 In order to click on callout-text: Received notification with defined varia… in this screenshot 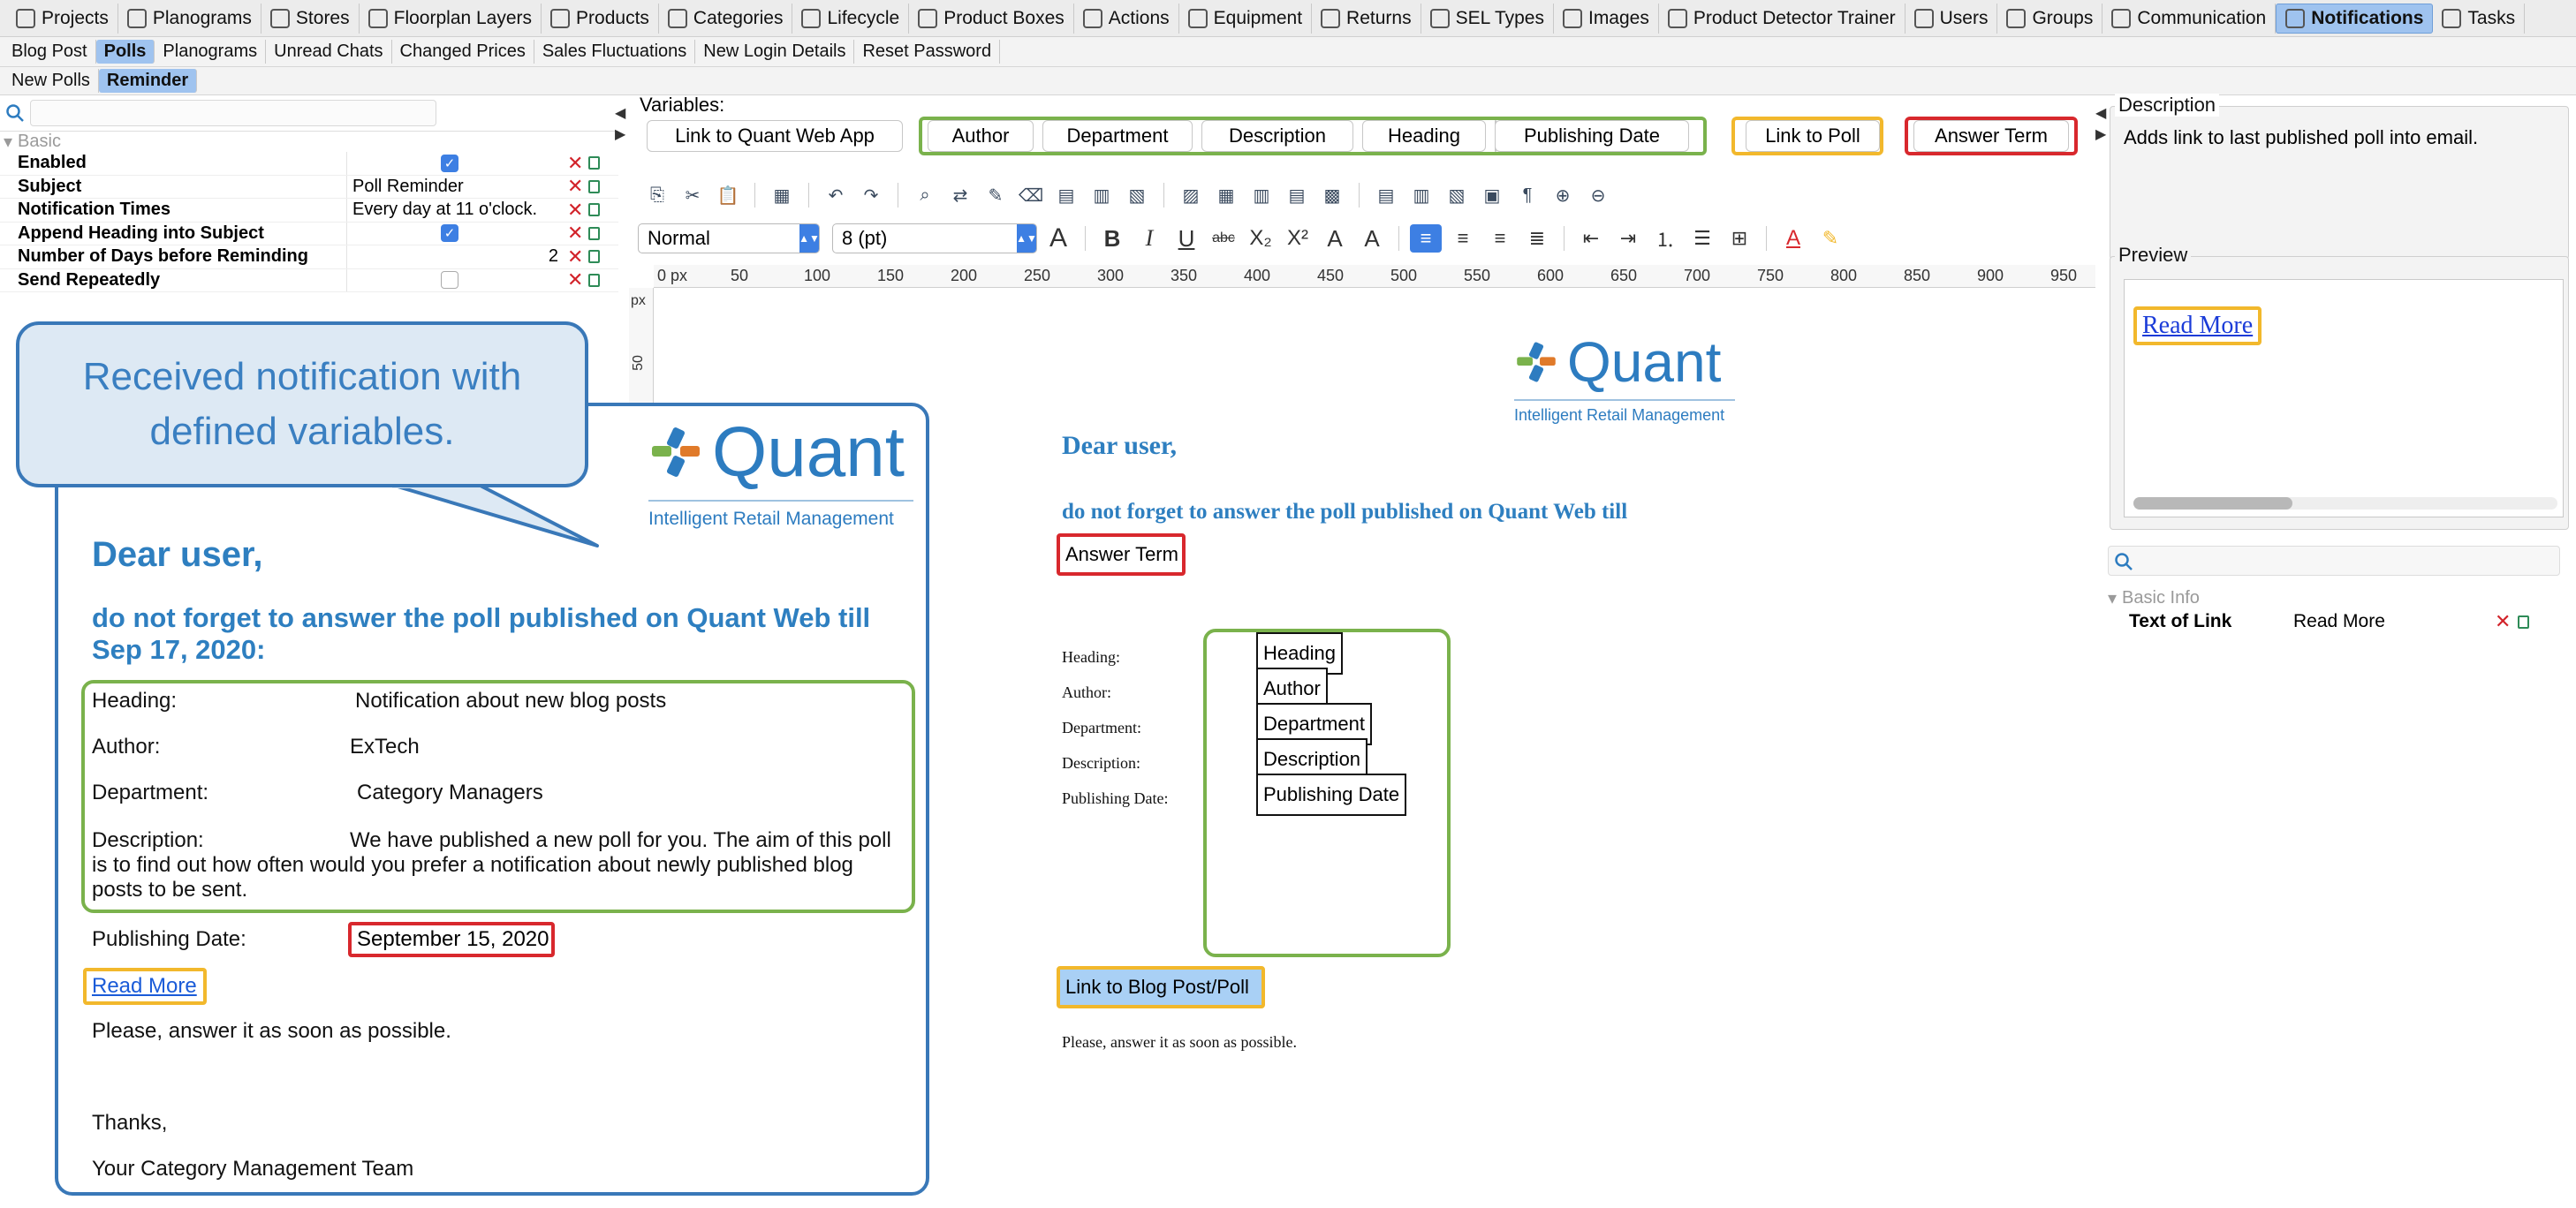, I will do `click(302, 404)`.